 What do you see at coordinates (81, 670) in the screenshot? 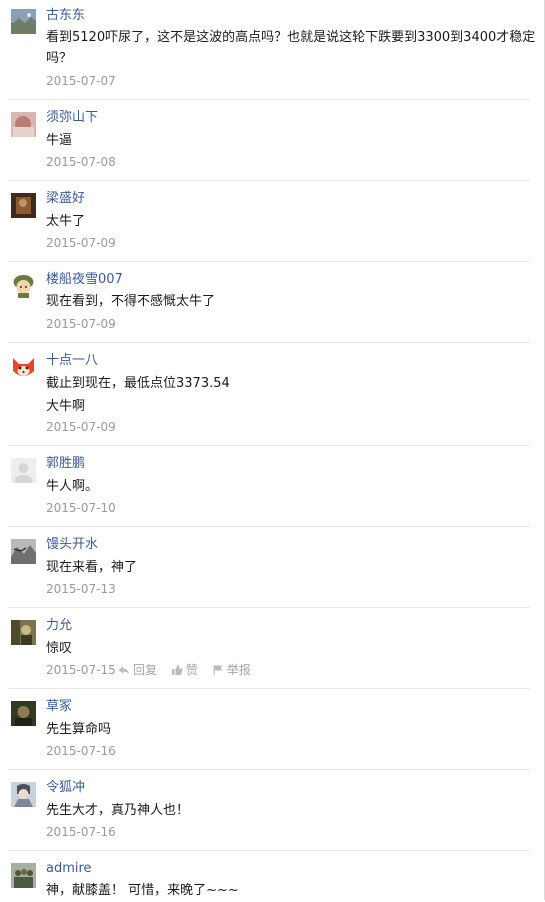
I see `comment-date: 2015-07-15` at bounding box center [81, 670].